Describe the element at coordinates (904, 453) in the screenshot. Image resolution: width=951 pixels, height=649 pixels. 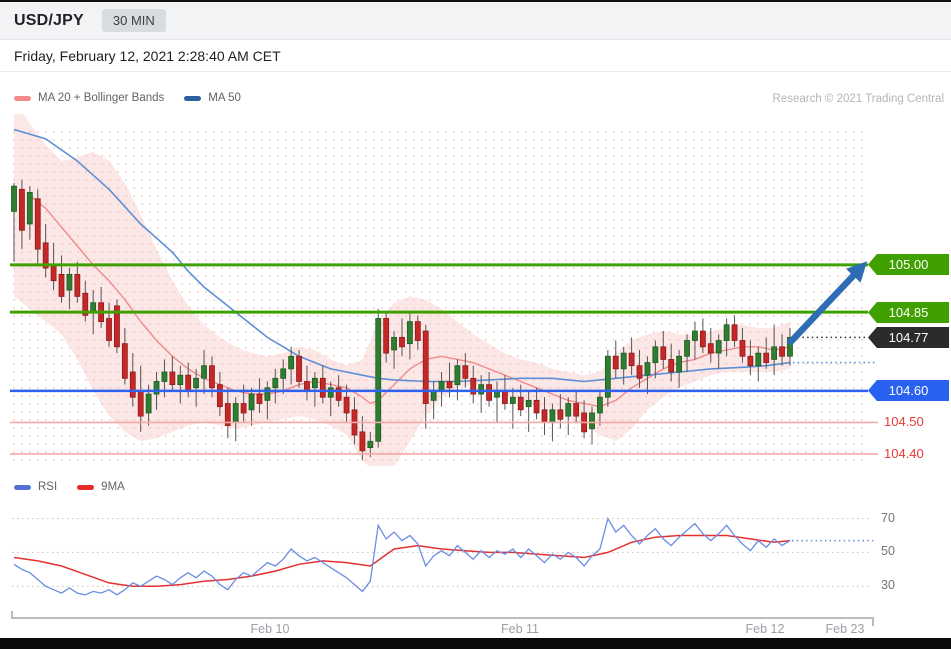
I see `price-label-104-40: 104.40` at that location.